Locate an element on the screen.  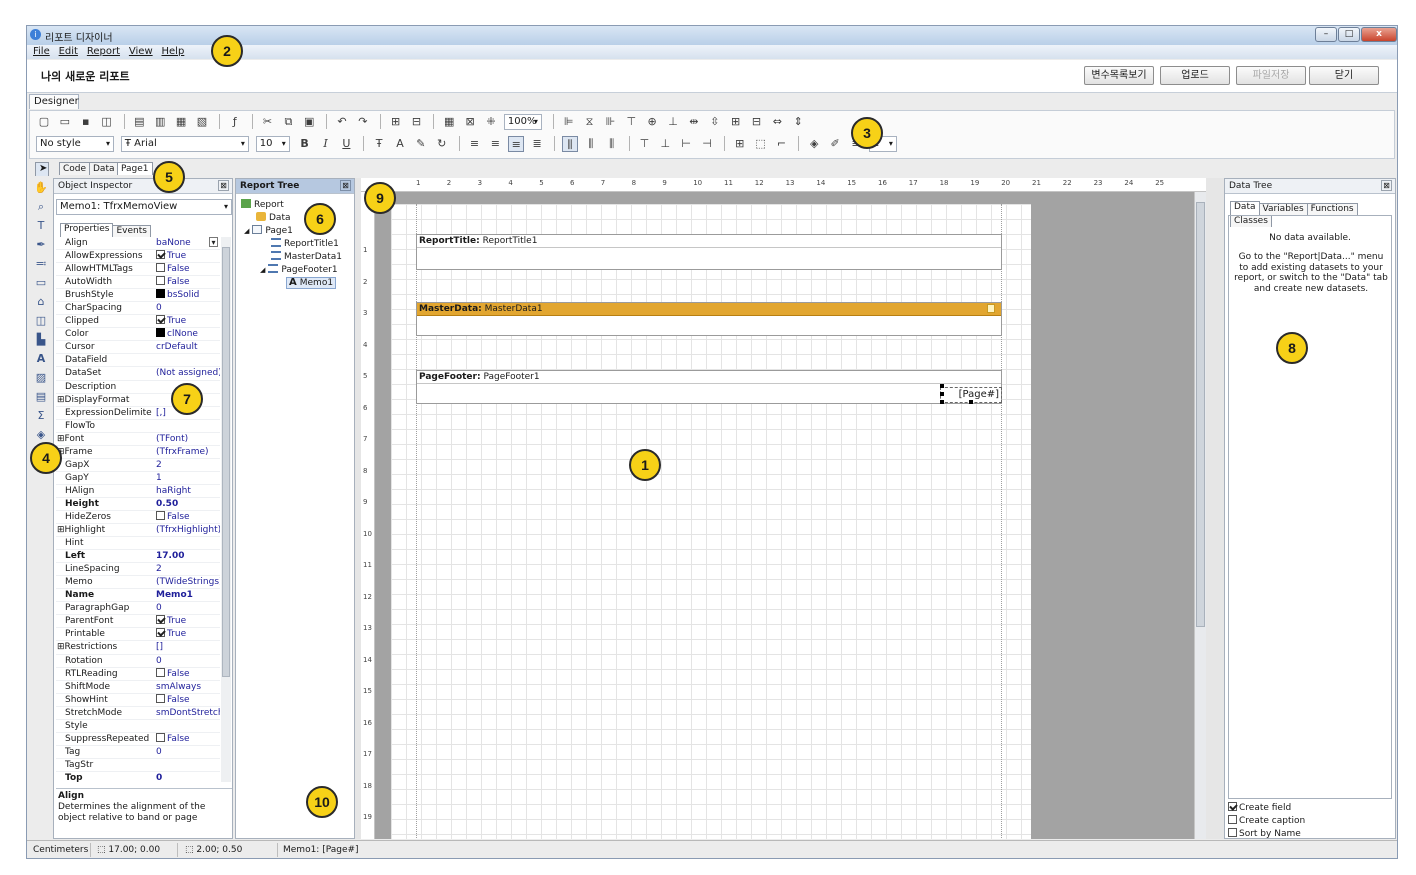
zoom-select: 100% ▾ is located at coordinates (522, 122).